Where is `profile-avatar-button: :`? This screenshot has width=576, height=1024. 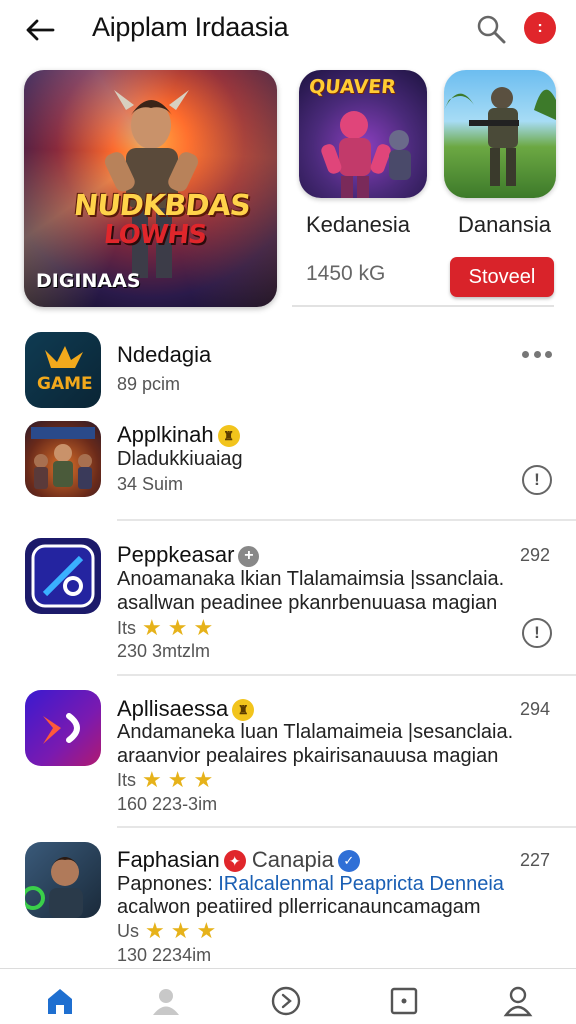 profile-avatar-button: : is located at coordinates (540, 28).